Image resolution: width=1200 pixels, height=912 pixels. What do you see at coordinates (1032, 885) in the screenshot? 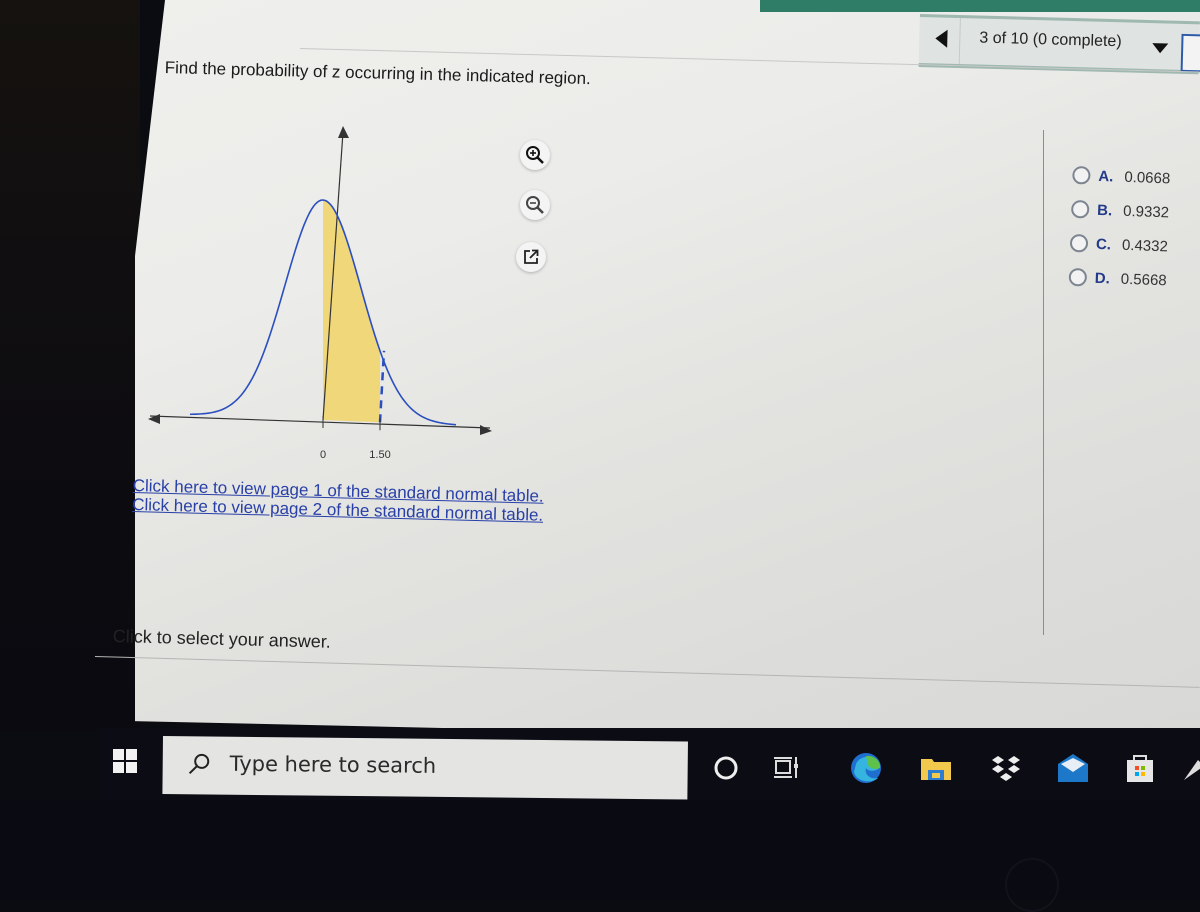
I see `hp-logo` at bounding box center [1032, 885].